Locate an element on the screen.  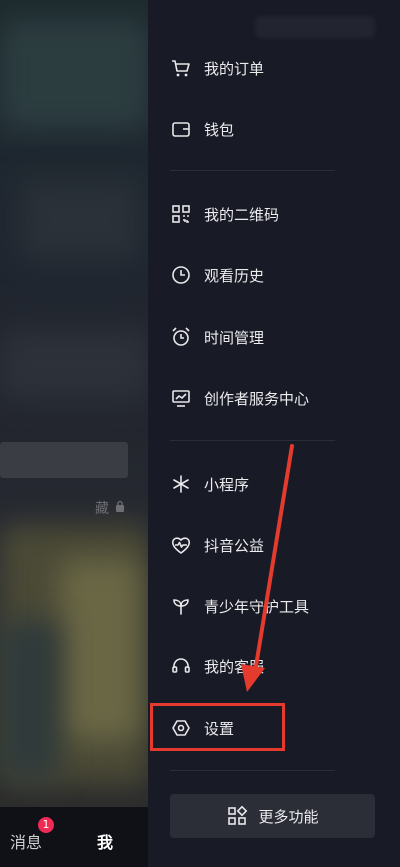
headset-icon is located at coordinates (181, 666).